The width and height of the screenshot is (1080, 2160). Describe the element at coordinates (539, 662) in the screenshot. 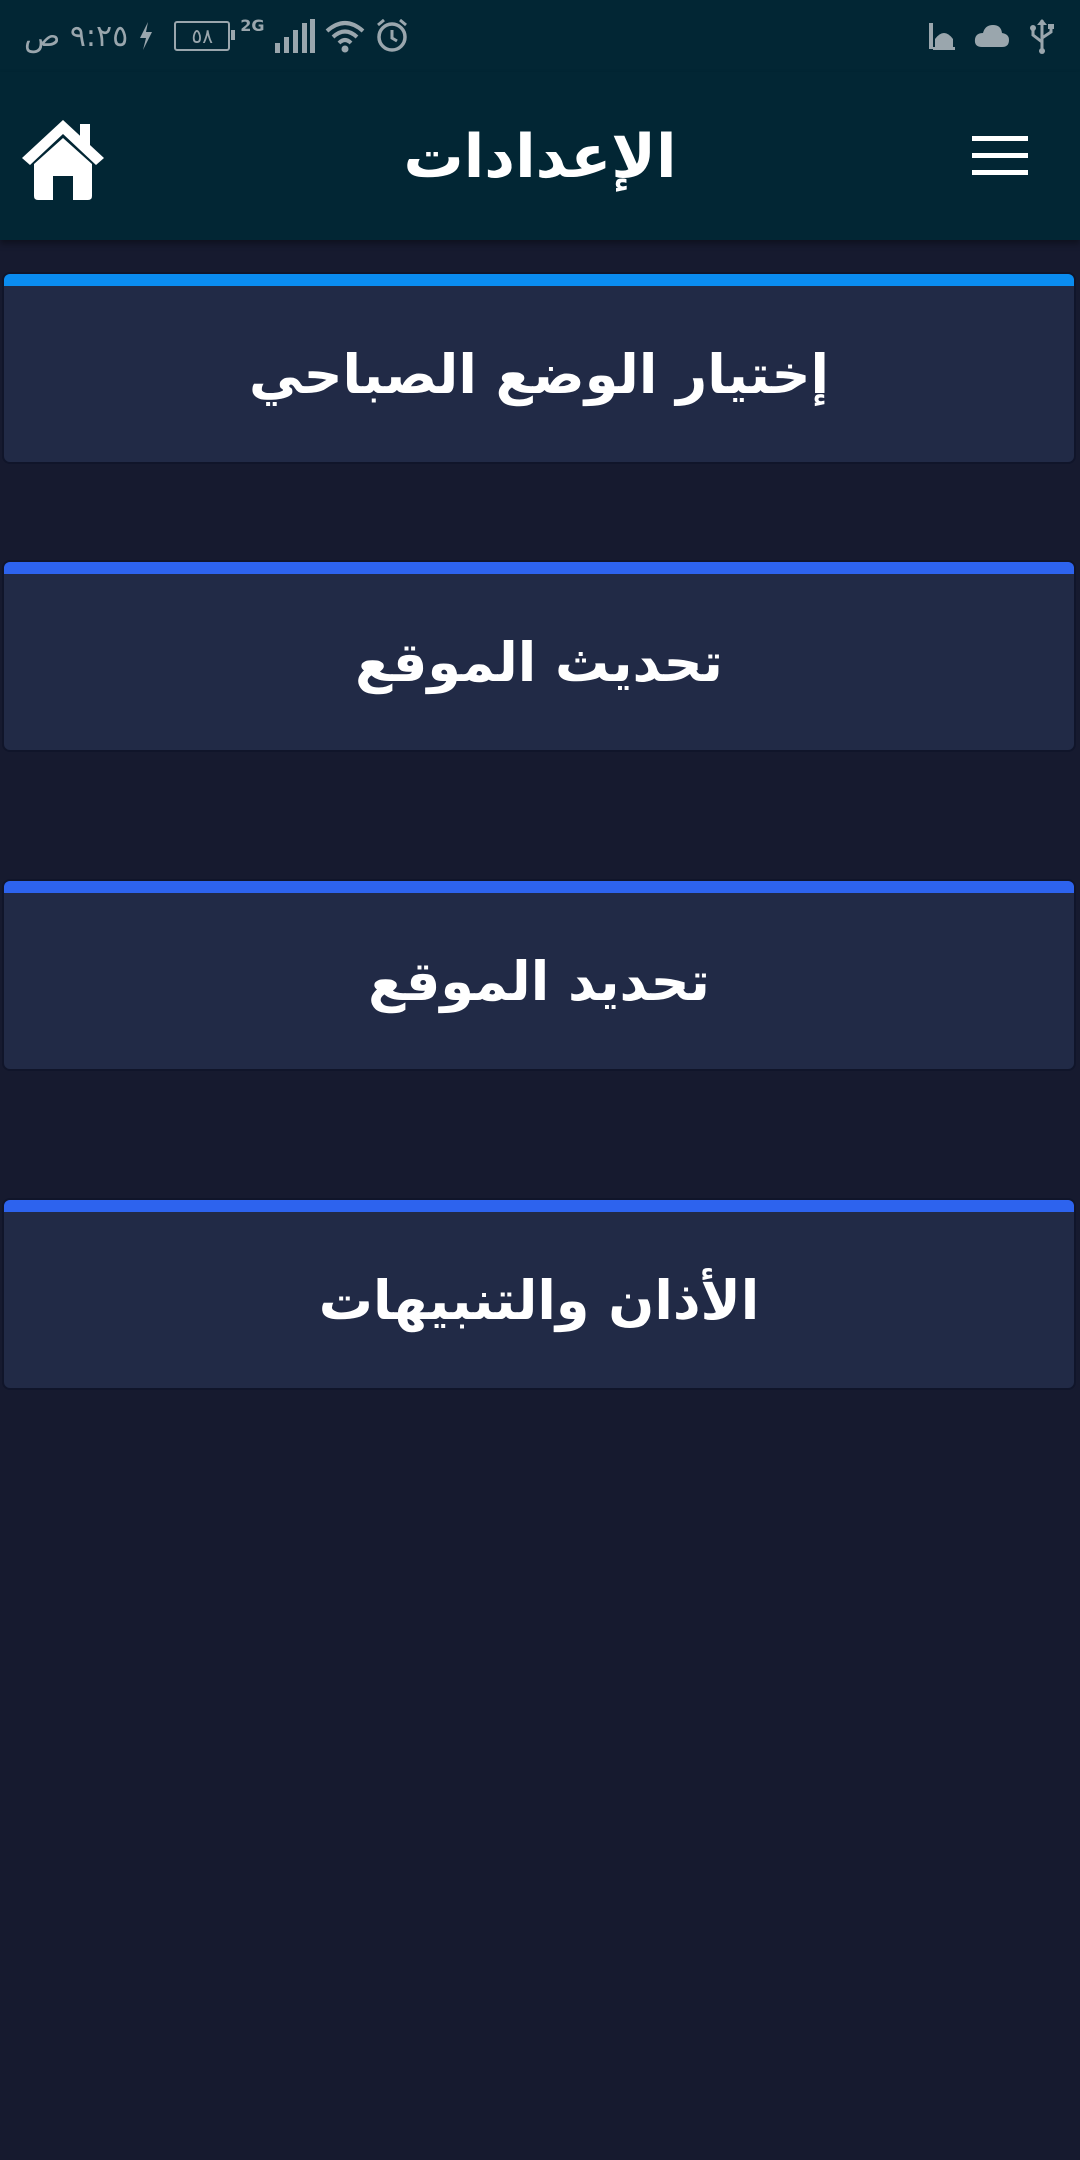

I see `setting-label: تحديث الموقع` at that location.